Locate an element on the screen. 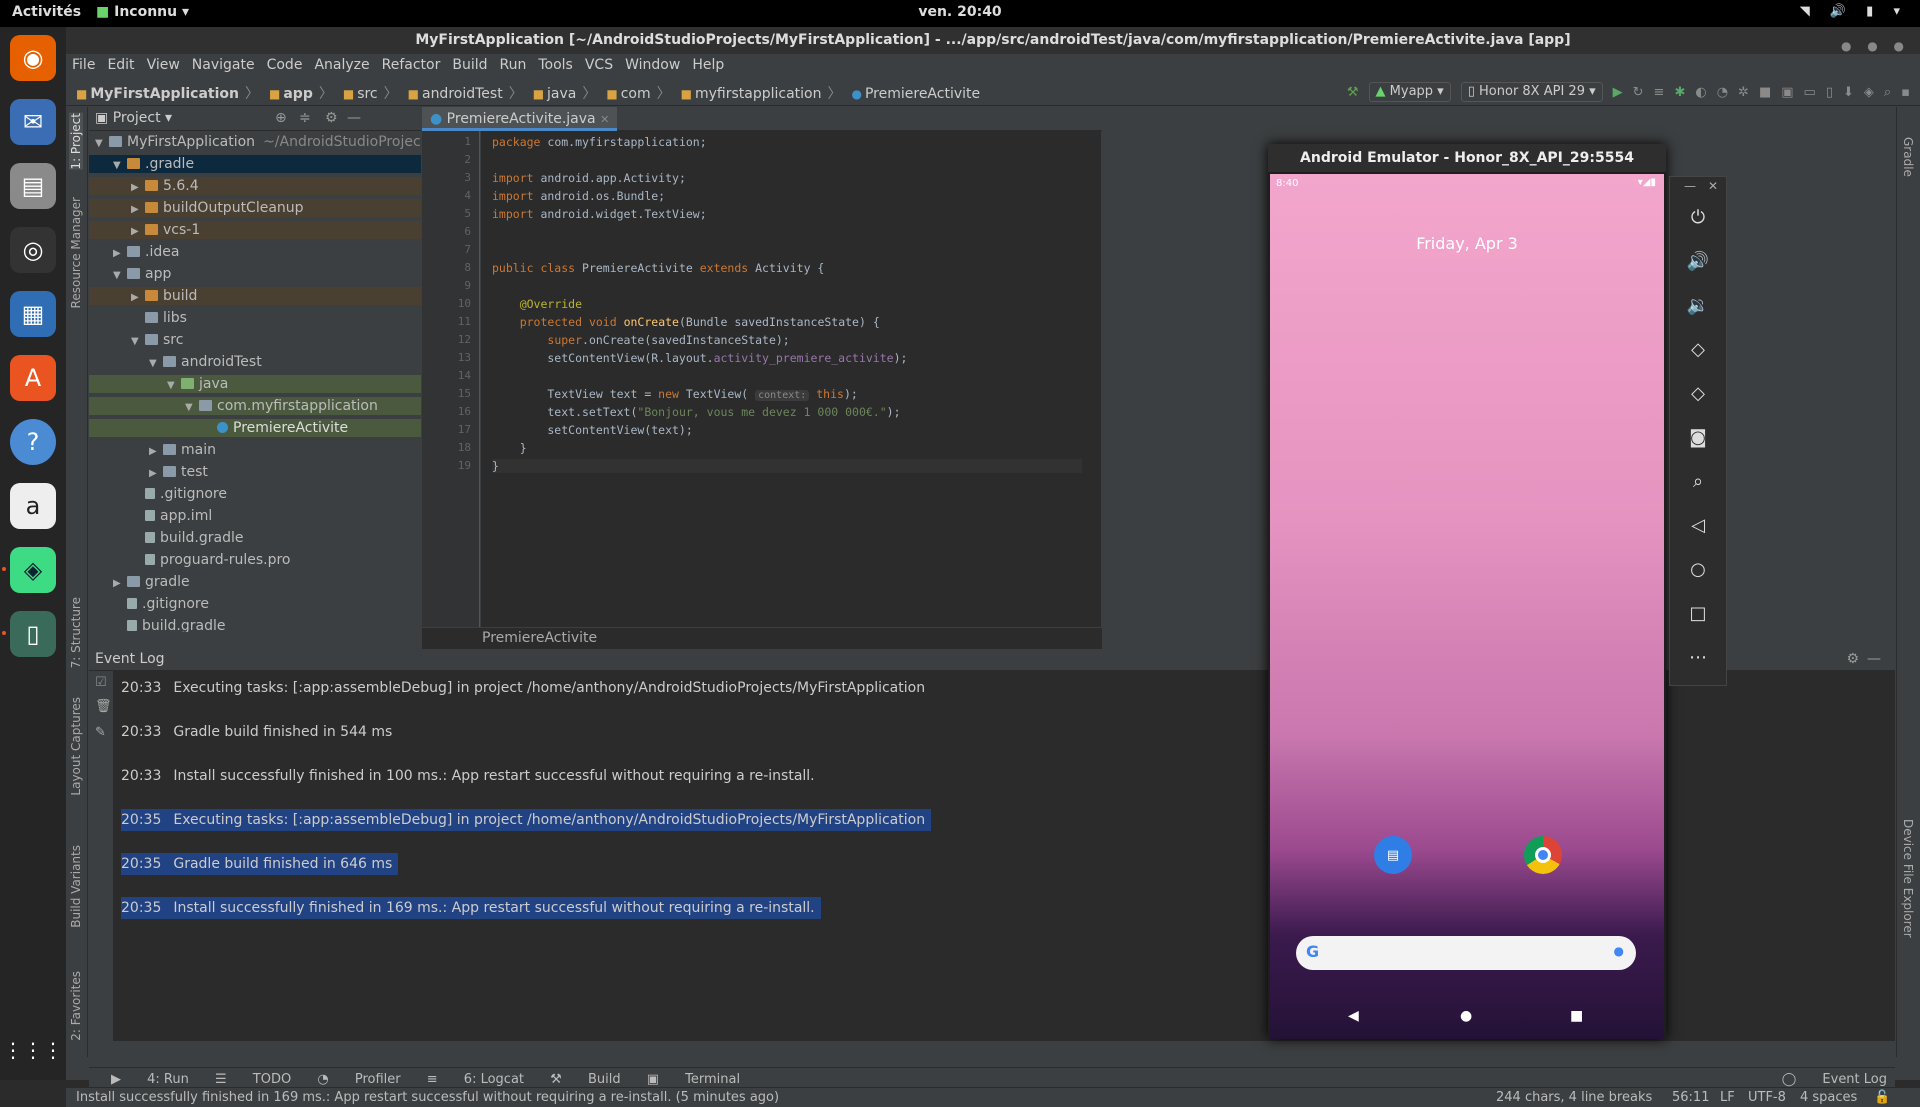 The height and width of the screenshot is (1107, 1920). system-tray: ◥ 🔊 ▮ ▾ is located at coordinates (1854, 11).